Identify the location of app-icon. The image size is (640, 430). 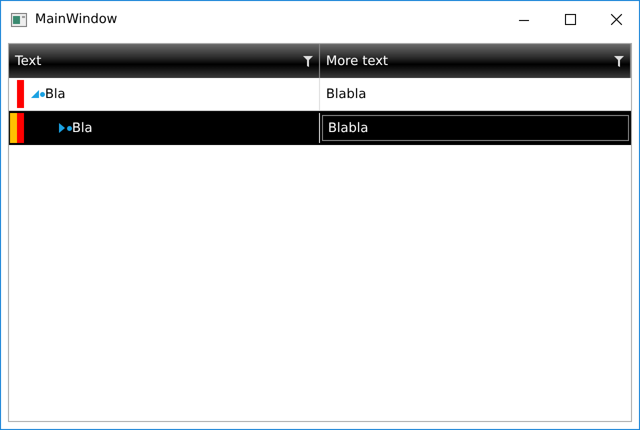
(19, 19).